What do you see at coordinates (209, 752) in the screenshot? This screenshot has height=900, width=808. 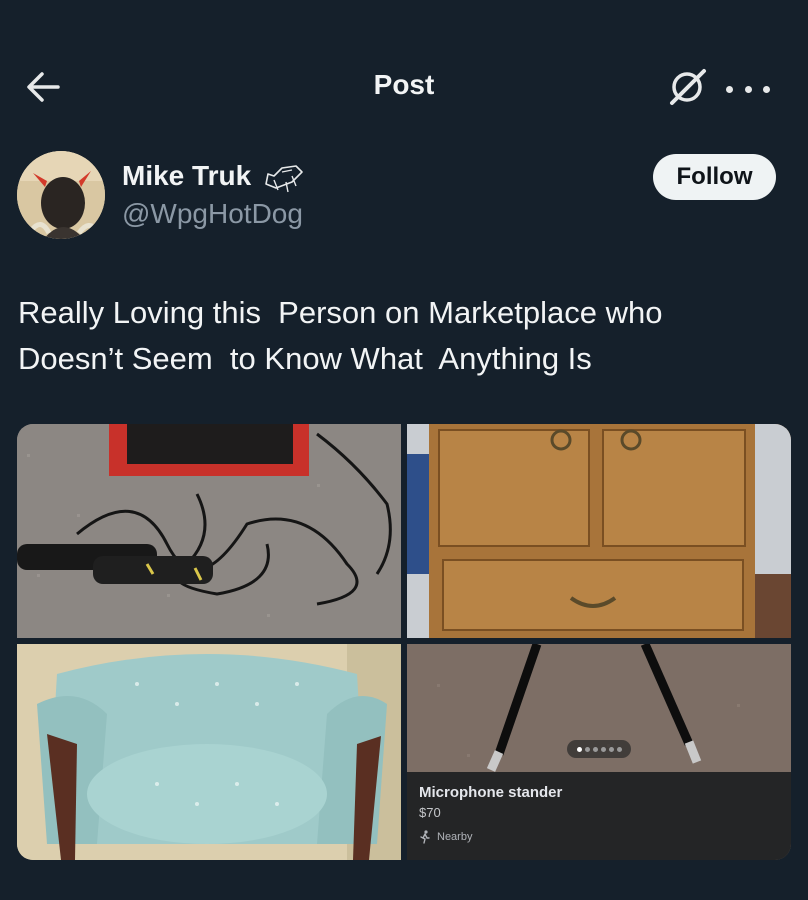 I see `media-image-armchair` at bounding box center [209, 752].